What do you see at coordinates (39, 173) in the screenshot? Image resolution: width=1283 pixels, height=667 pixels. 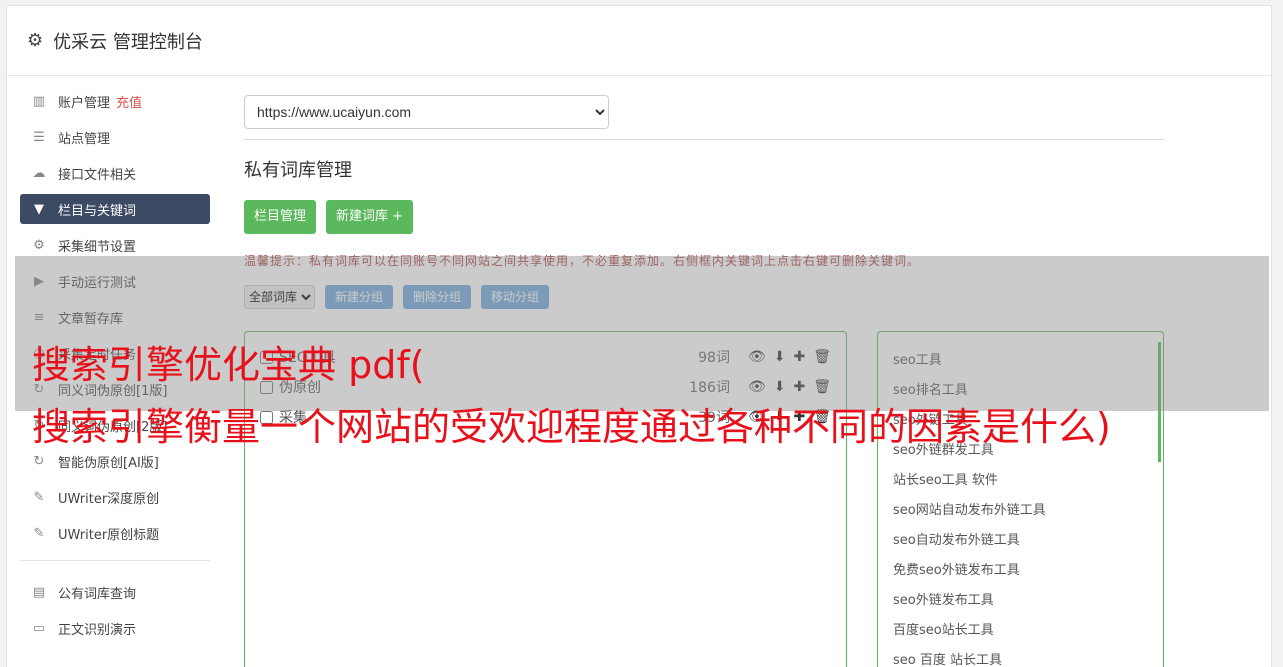 I see `cloud-upload-icon: ☁` at bounding box center [39, 173].